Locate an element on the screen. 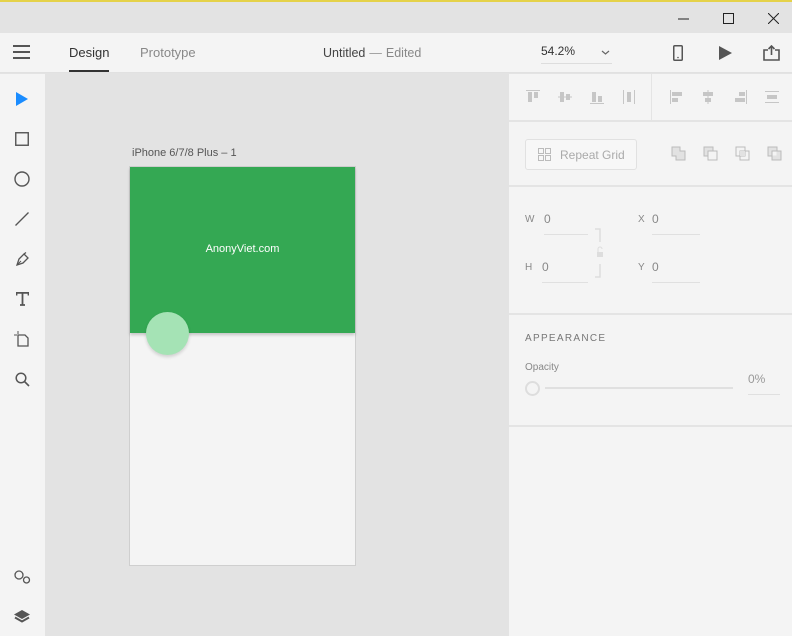 This screenshot has height=636, width=792. maximize-button is located at coordinates (728, 18).